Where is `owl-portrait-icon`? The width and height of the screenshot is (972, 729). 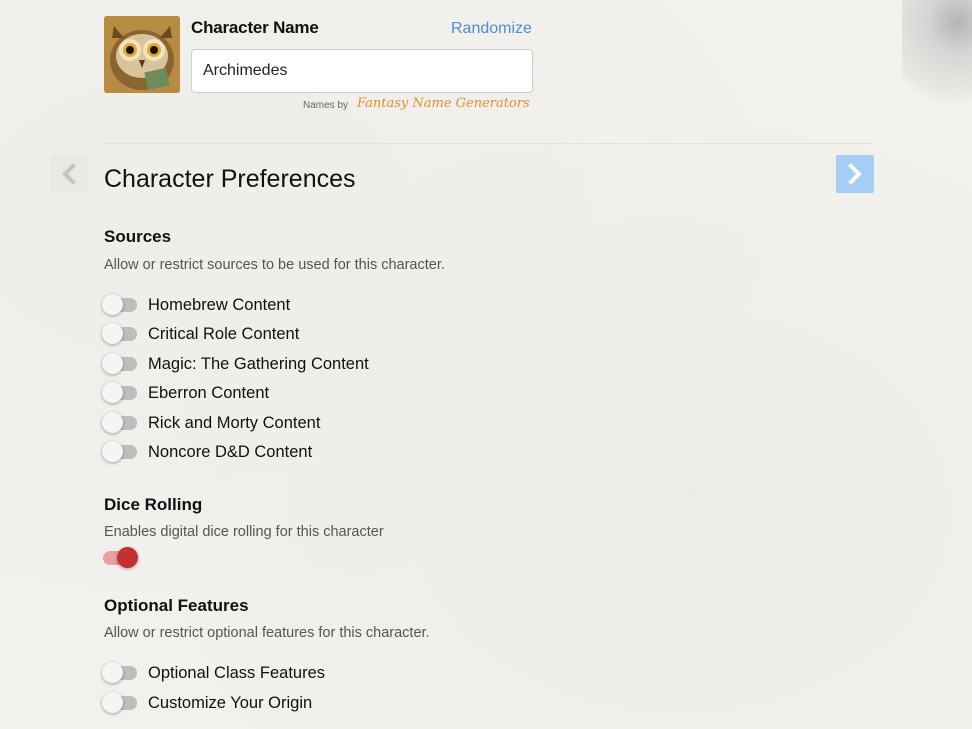
owl-portrait-icon is located at coordinates (142, 54).